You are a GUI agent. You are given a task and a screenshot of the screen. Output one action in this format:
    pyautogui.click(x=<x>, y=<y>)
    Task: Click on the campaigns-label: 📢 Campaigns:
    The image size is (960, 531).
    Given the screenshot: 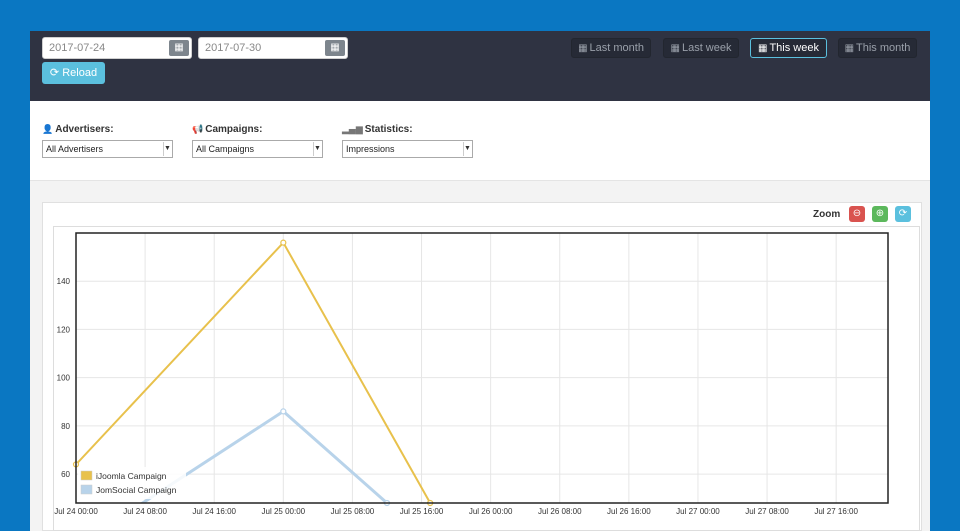 What is the action you would take?
    pyautogui.click(x=257, y=131)
    